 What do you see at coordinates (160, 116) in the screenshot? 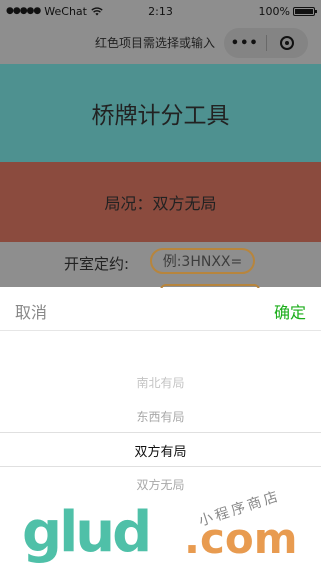
I see `app-title: 桥牌计分工具` at bounding box center [160, 116].